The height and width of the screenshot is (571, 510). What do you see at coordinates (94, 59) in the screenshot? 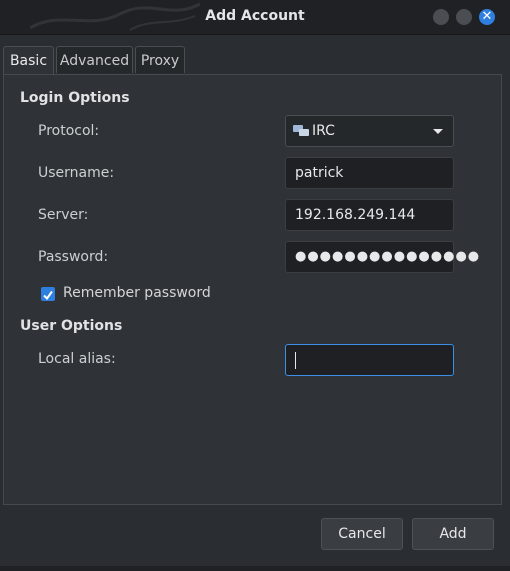
I see `tab-advanced: Advanced` at bounding box center [94, 59].